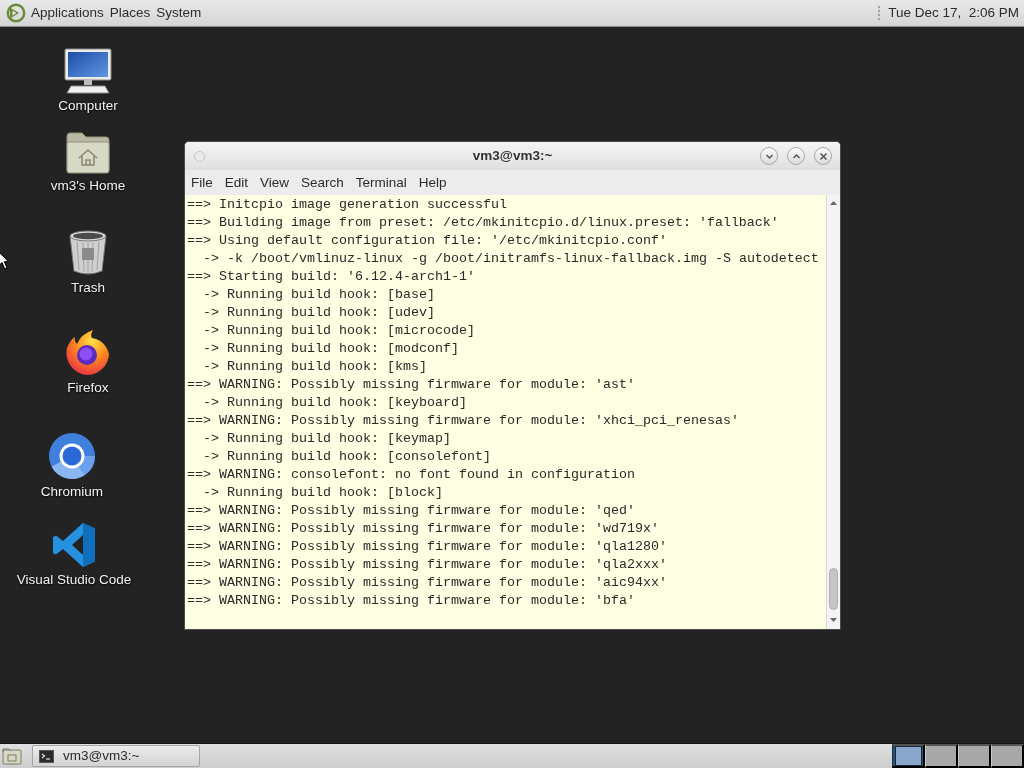  What do you see at coordinates (130, 13) in the screenshot?
I see `panel-menu: Places` at bounding box center [130, 13].